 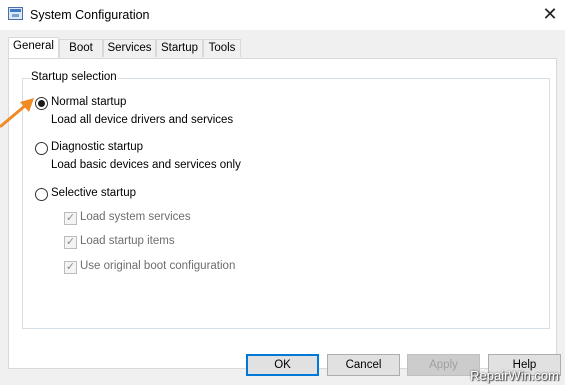 What do you see at coordinates (33, 47) in the screenshot?
I see `tab-general: General` at bounding box center [33, 47].